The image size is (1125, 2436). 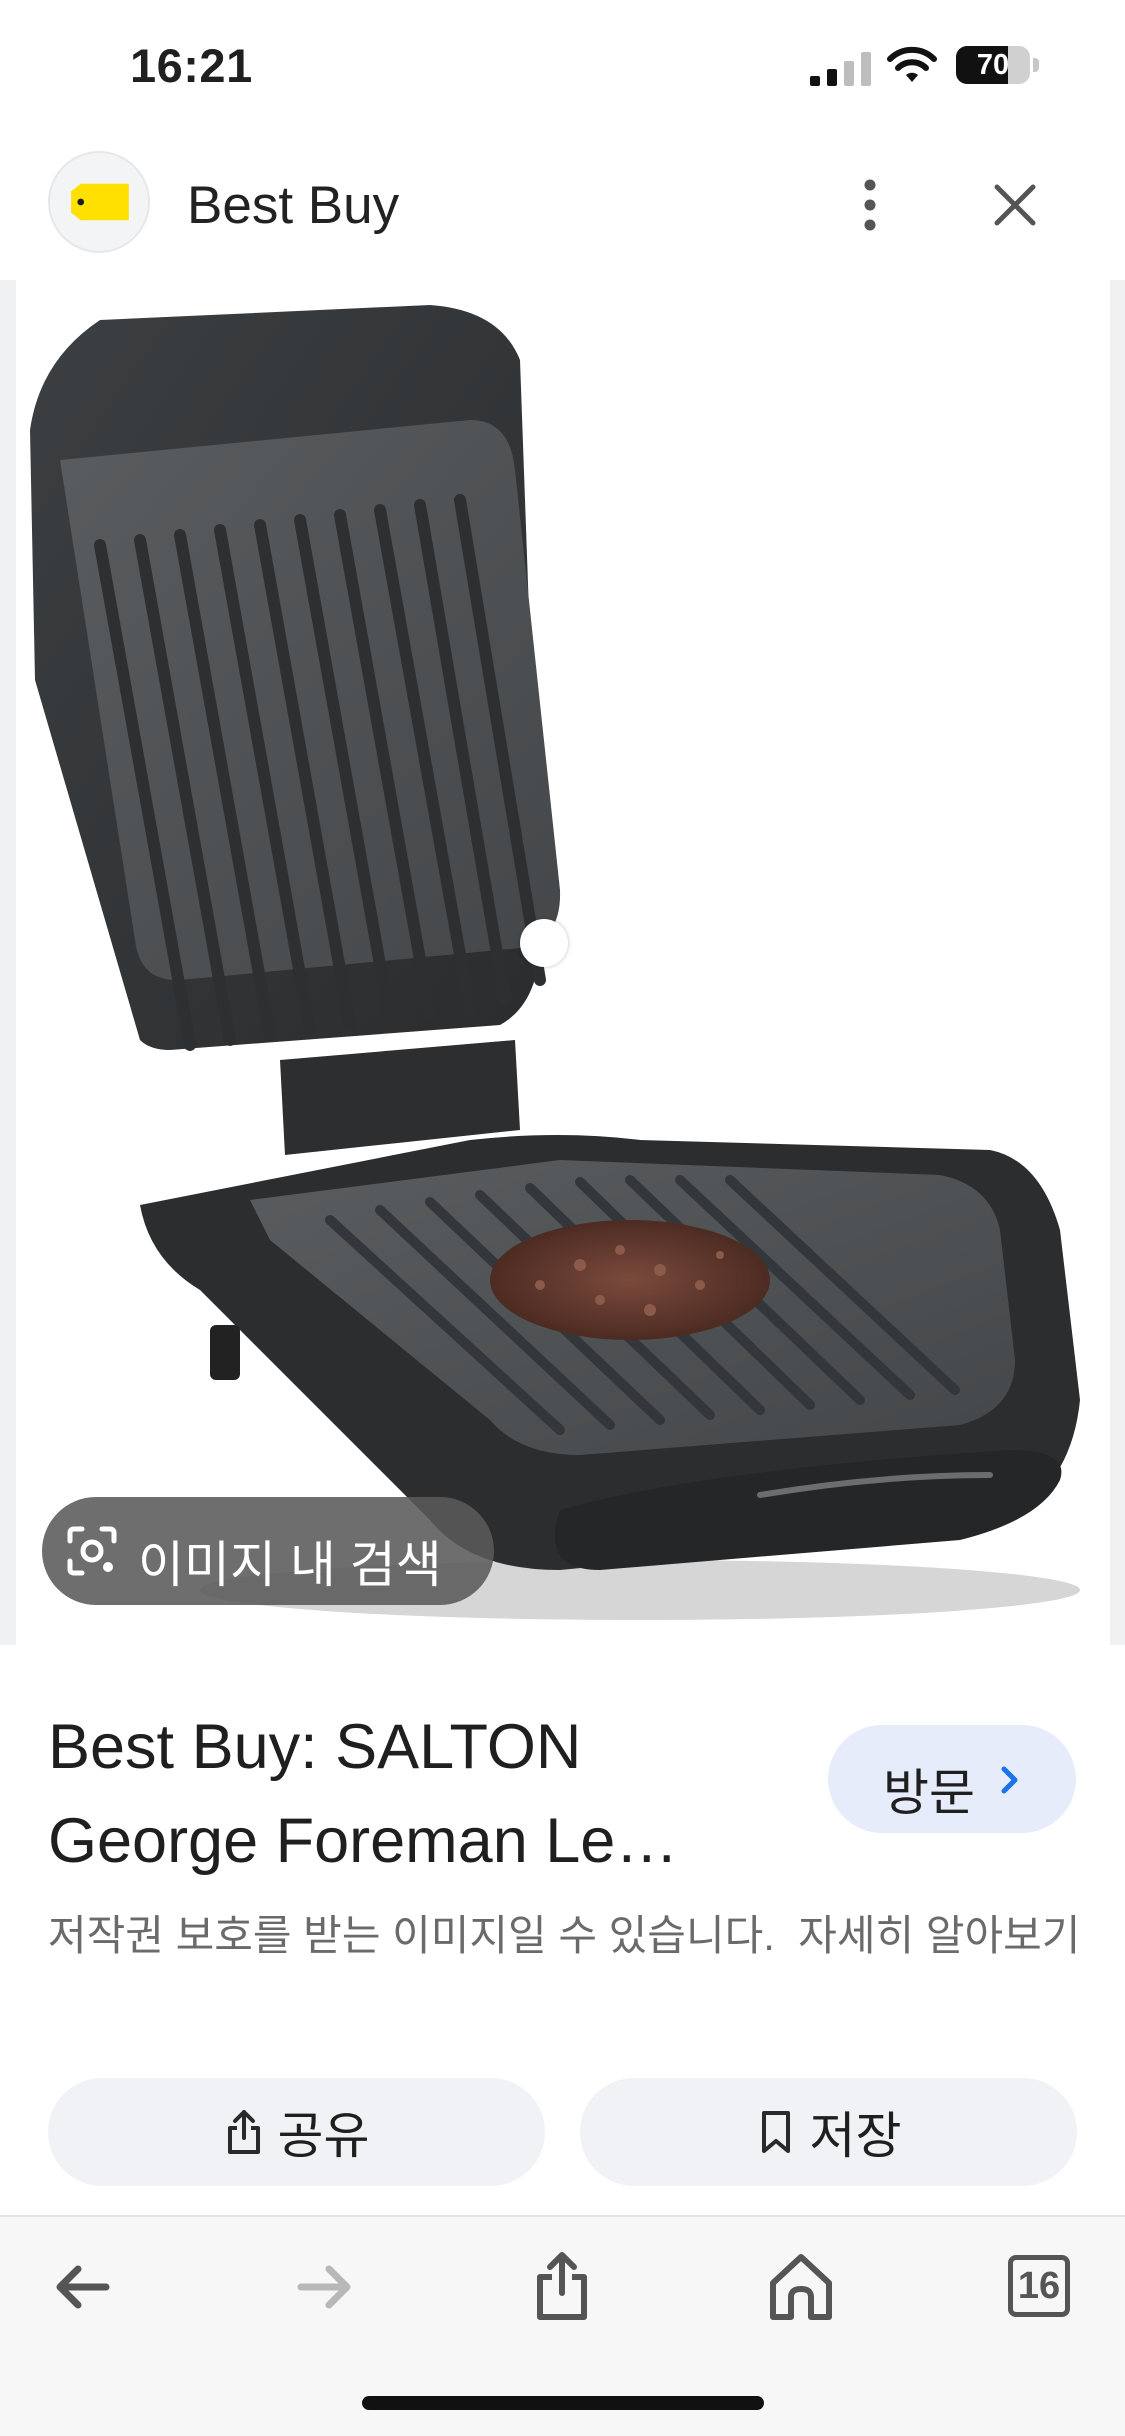 I want to click on share-button: 공유, so click(x=296, y=2132).